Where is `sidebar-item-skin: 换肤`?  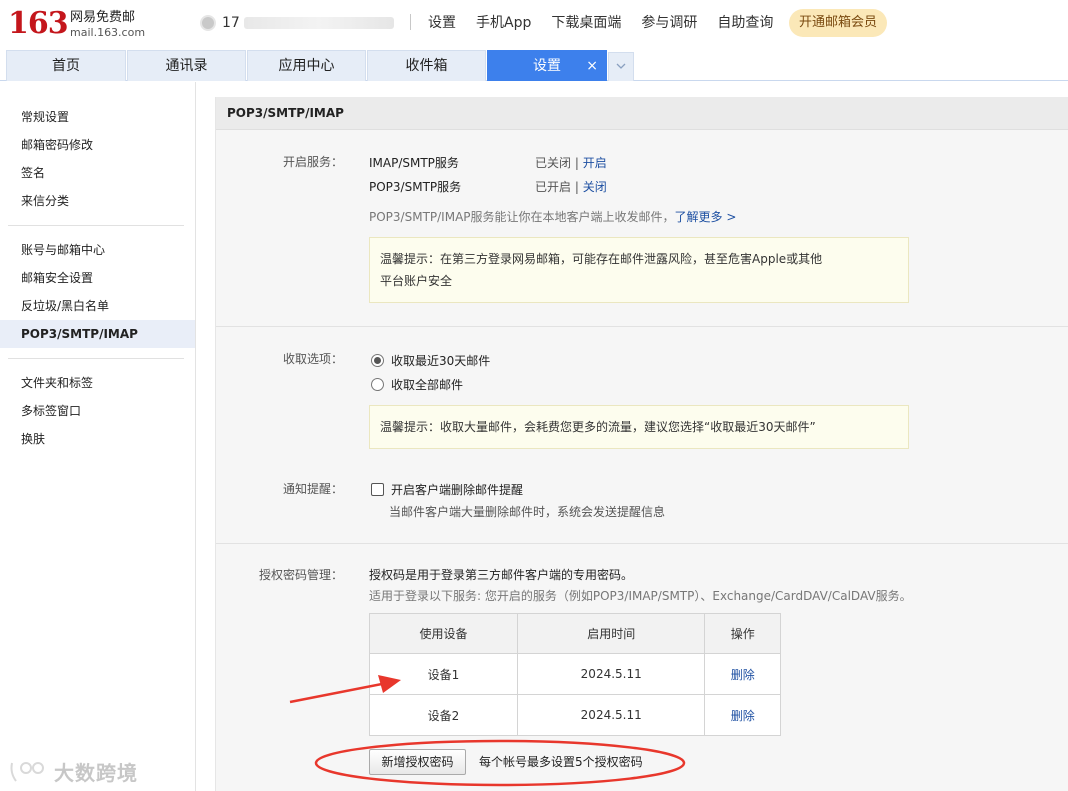
sidebar-item-skin: 换肤 is located at coordinates (97, 439).